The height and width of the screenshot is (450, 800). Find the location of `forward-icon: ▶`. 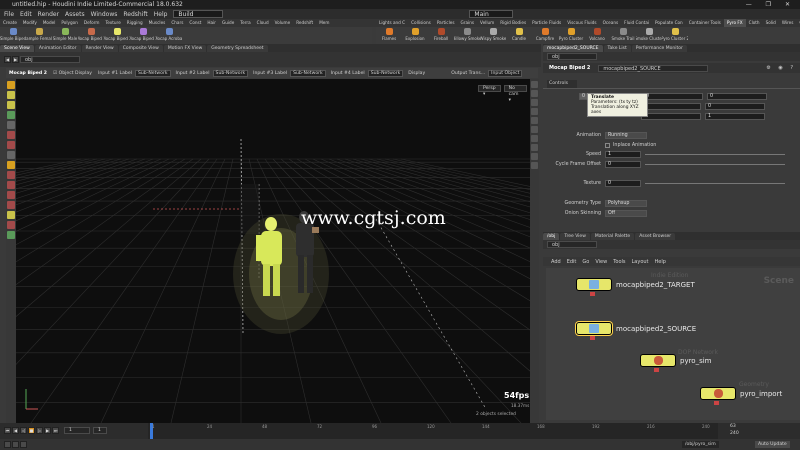

forward-icon: ▶ is located at coordinates (15, 59).